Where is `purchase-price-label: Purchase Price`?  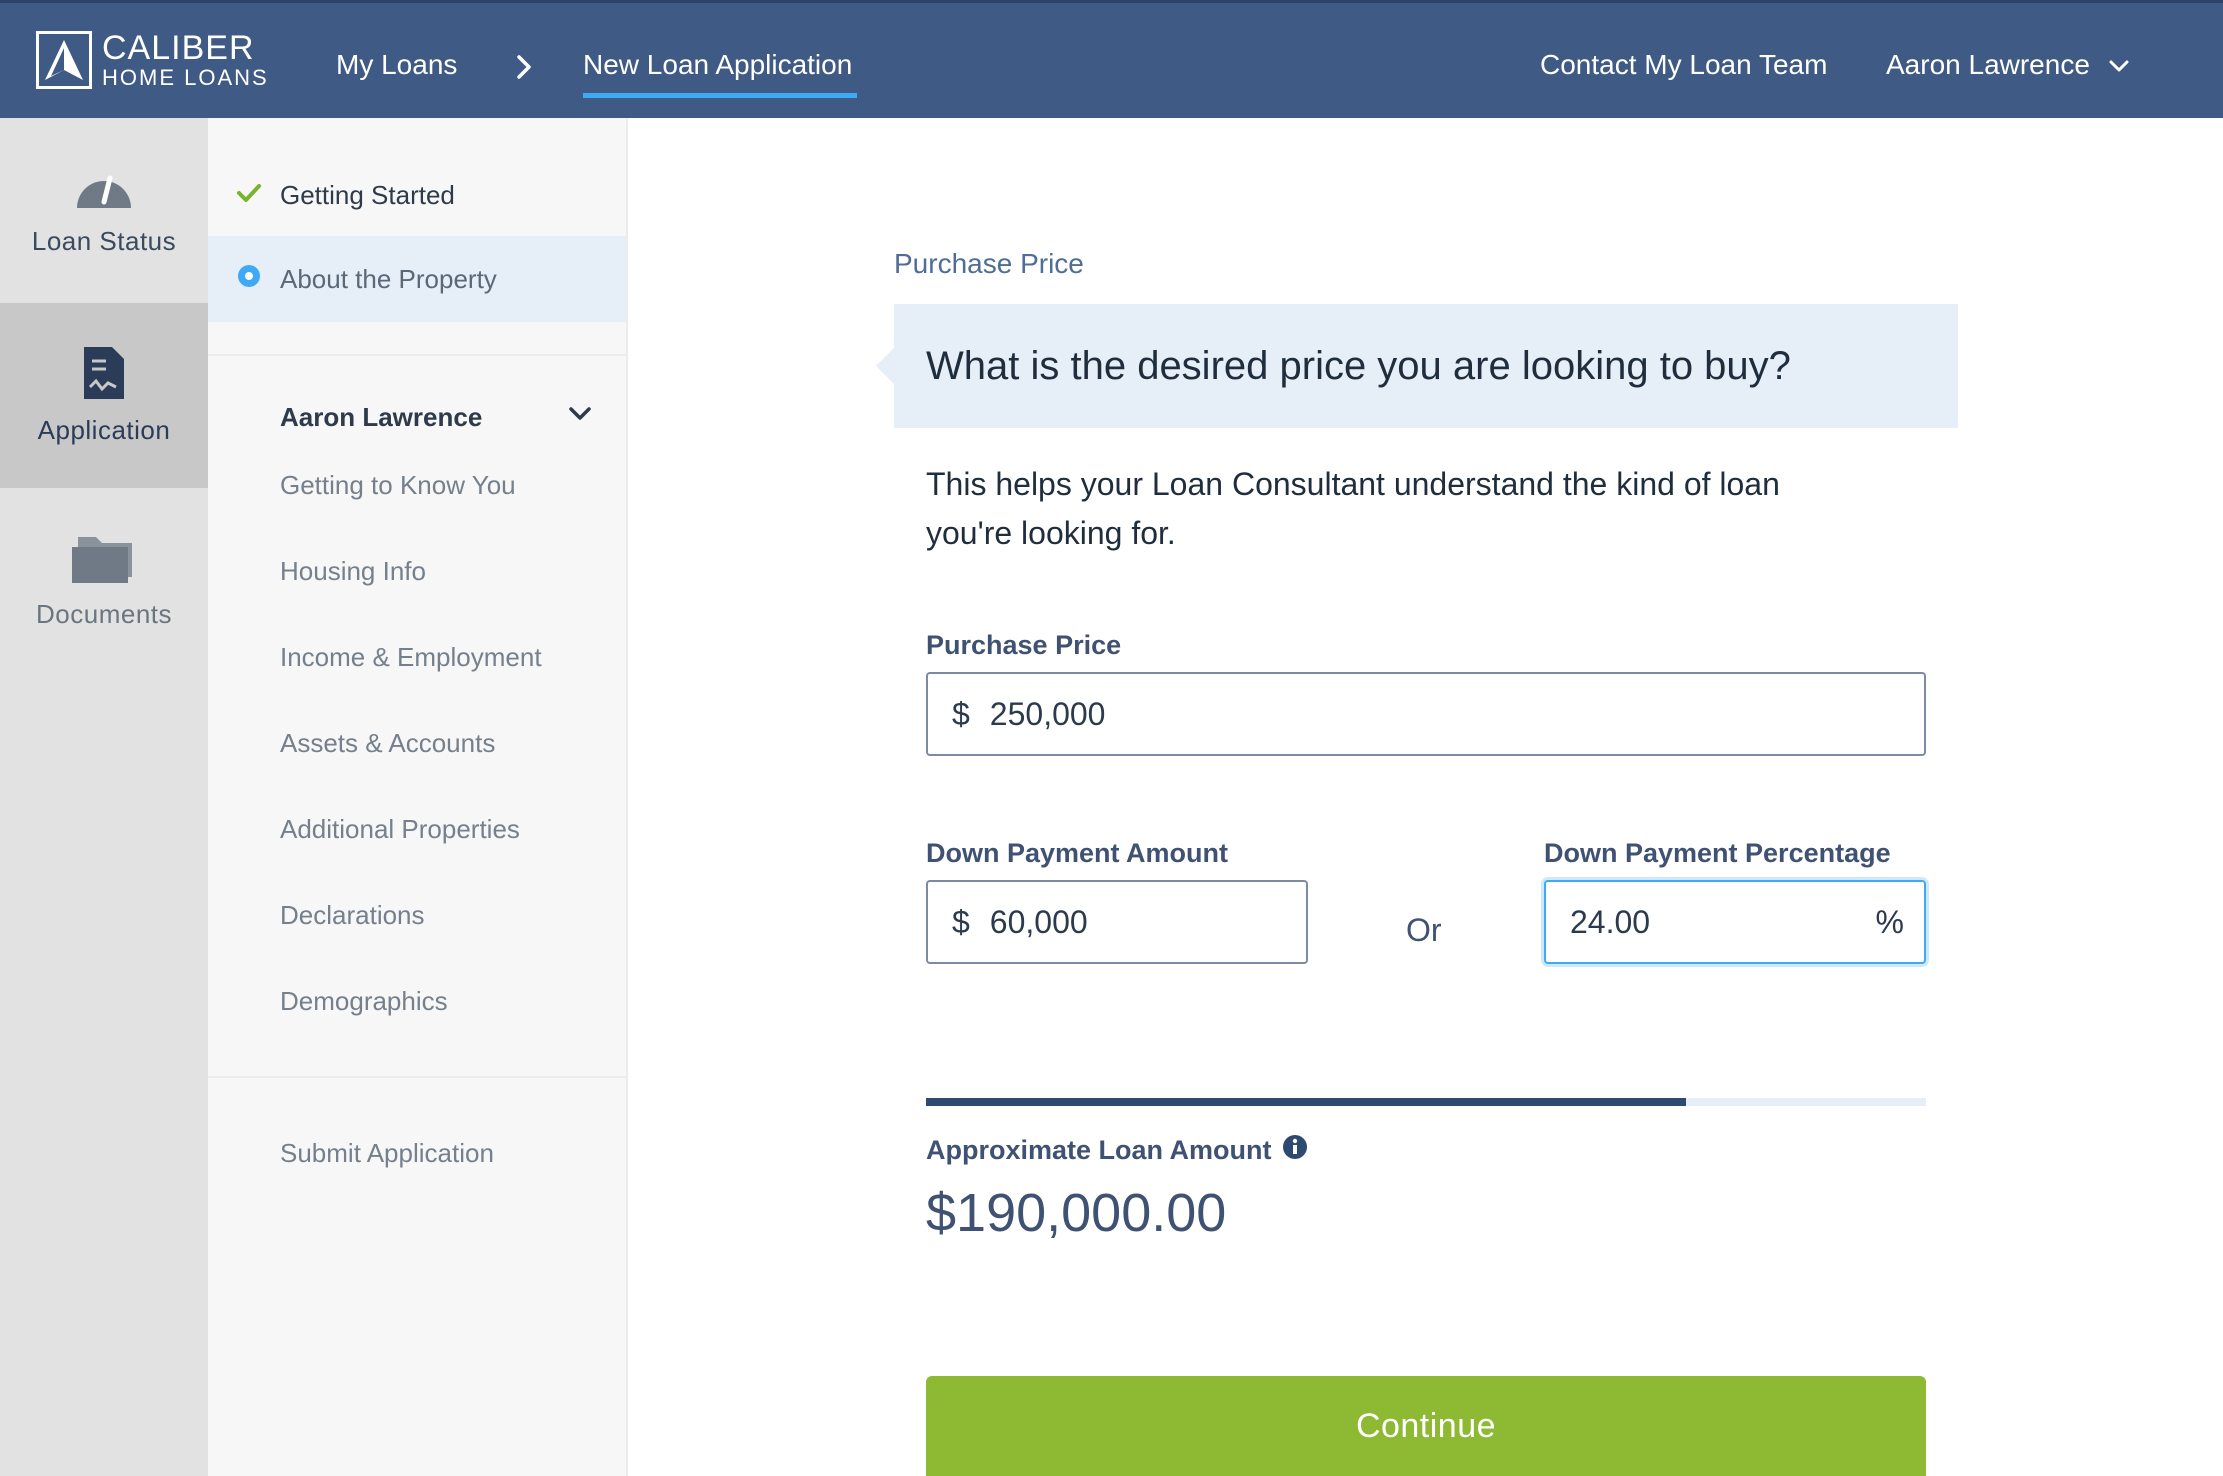 purchase-price-label: Purchase Price is located at coordinates (1024, 645).